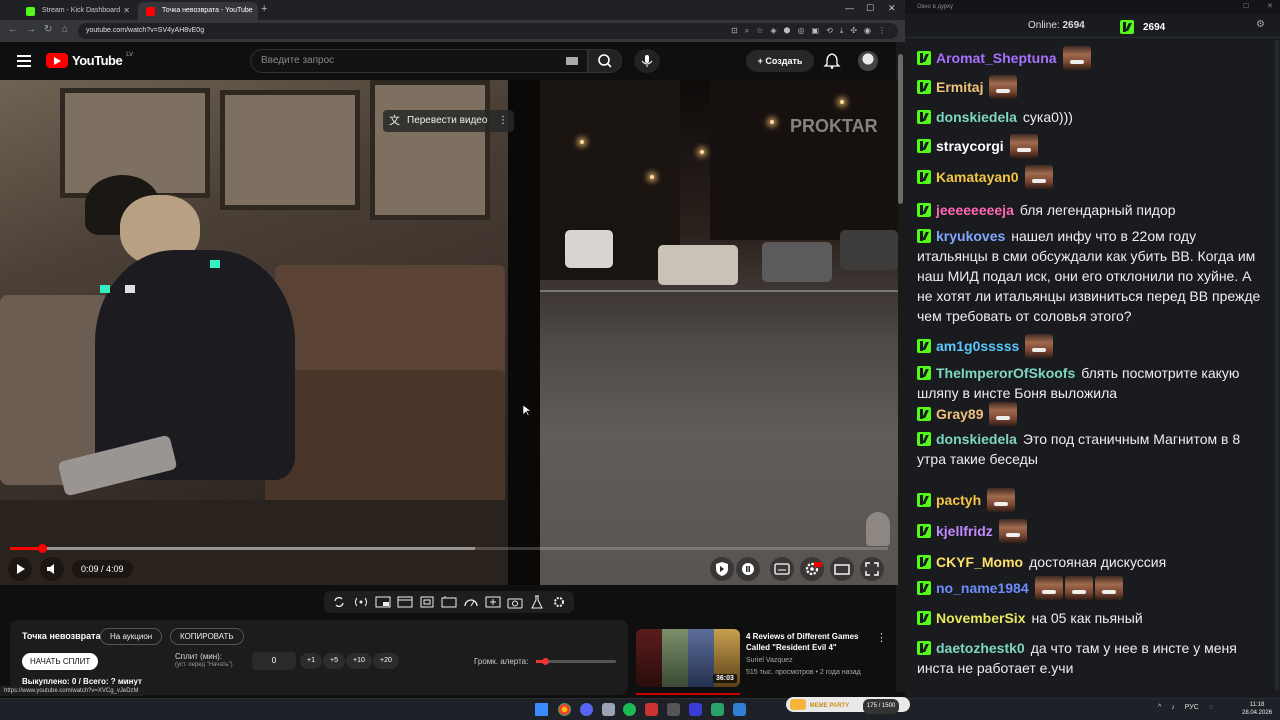 This screenshot has width=1280, height=720. Describe the element at coordinates (361, 602) in the screenshot. I see `broadcast-icon` at that location.